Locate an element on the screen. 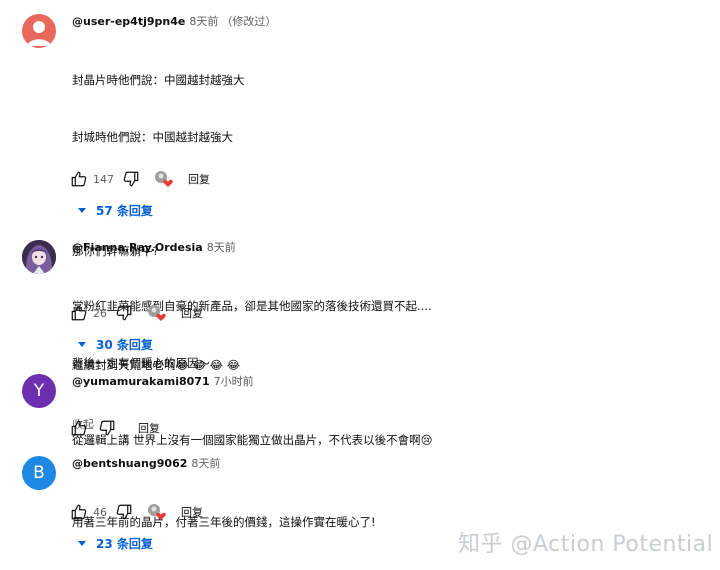 Image resolution: width=720 pixels, height=570 pixels. comment-meta: @yumamurakami8071 7小时前 is located at coordinates (391, 382).